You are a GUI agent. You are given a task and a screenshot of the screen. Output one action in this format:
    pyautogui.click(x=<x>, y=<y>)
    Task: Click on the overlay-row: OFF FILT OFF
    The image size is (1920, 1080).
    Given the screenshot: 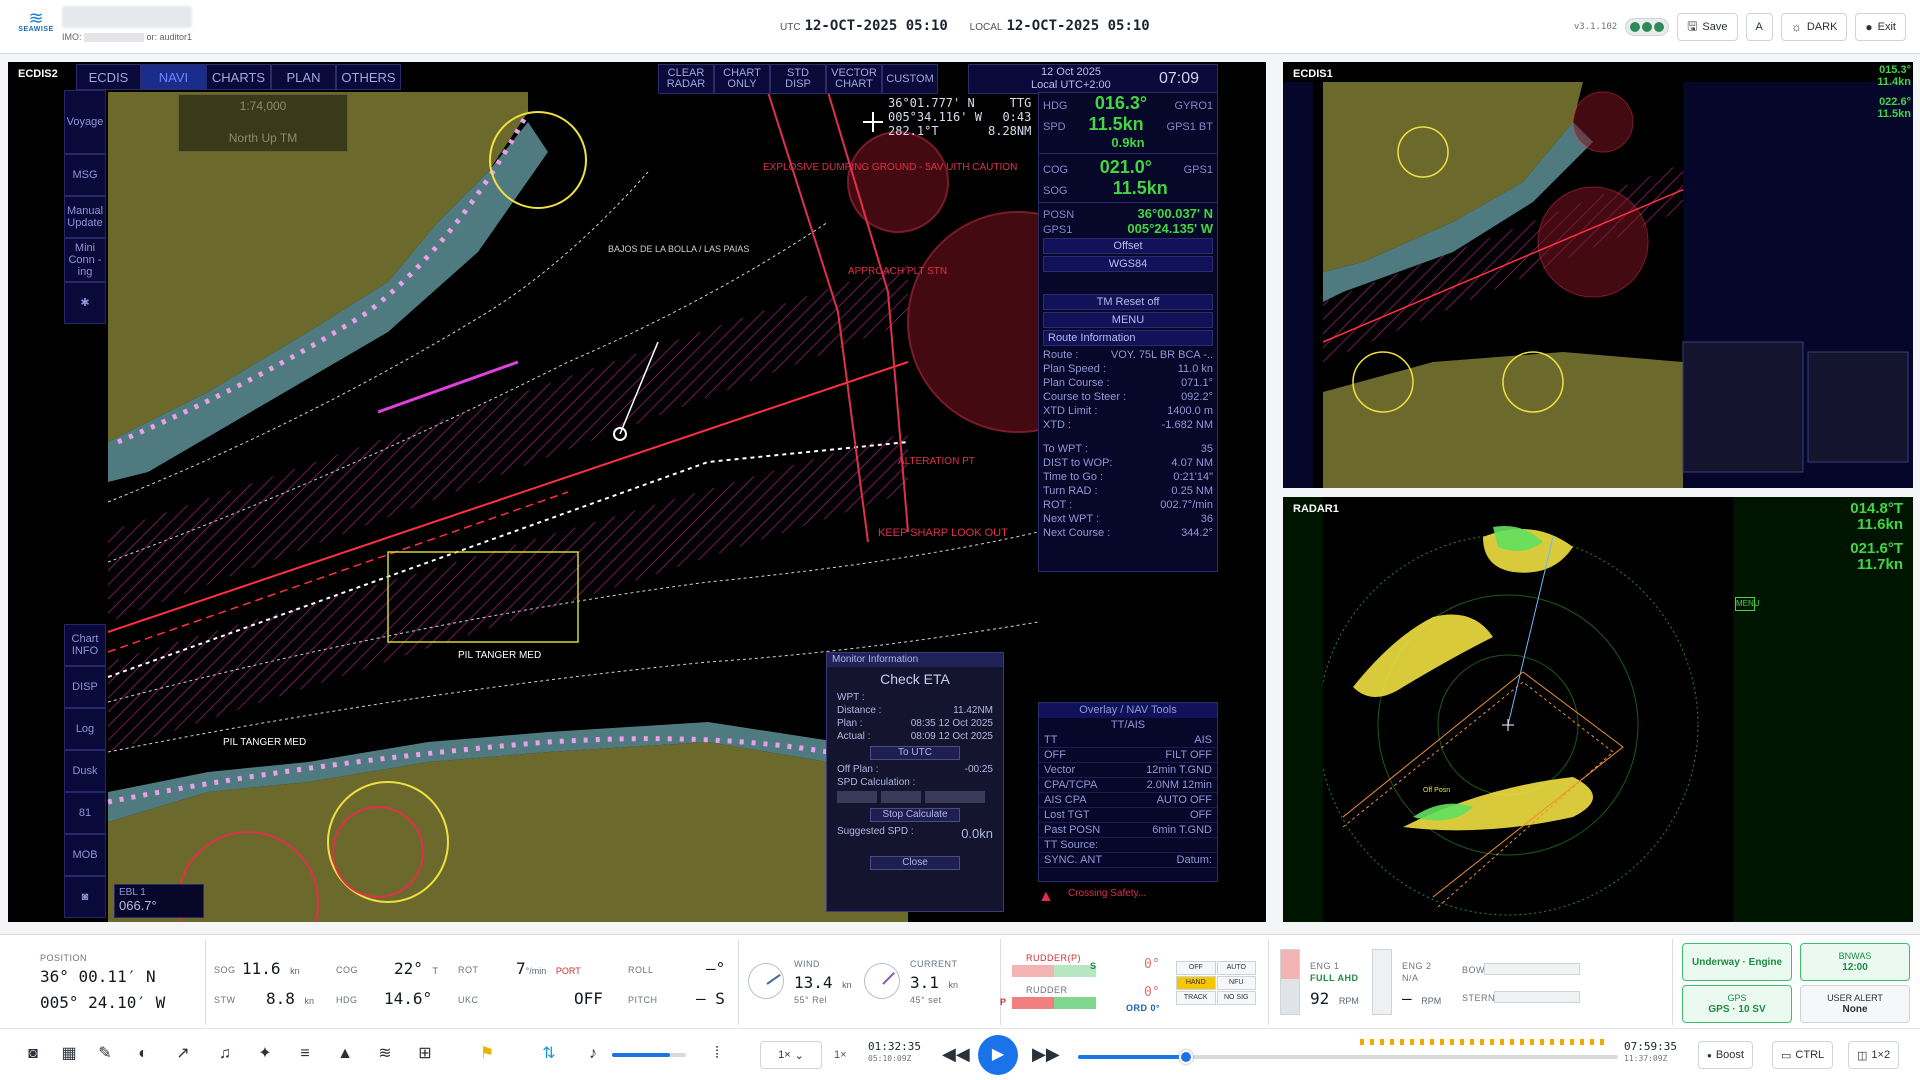 What is the action you would take?
    pyautogui.click(x=1128, y=755)
    